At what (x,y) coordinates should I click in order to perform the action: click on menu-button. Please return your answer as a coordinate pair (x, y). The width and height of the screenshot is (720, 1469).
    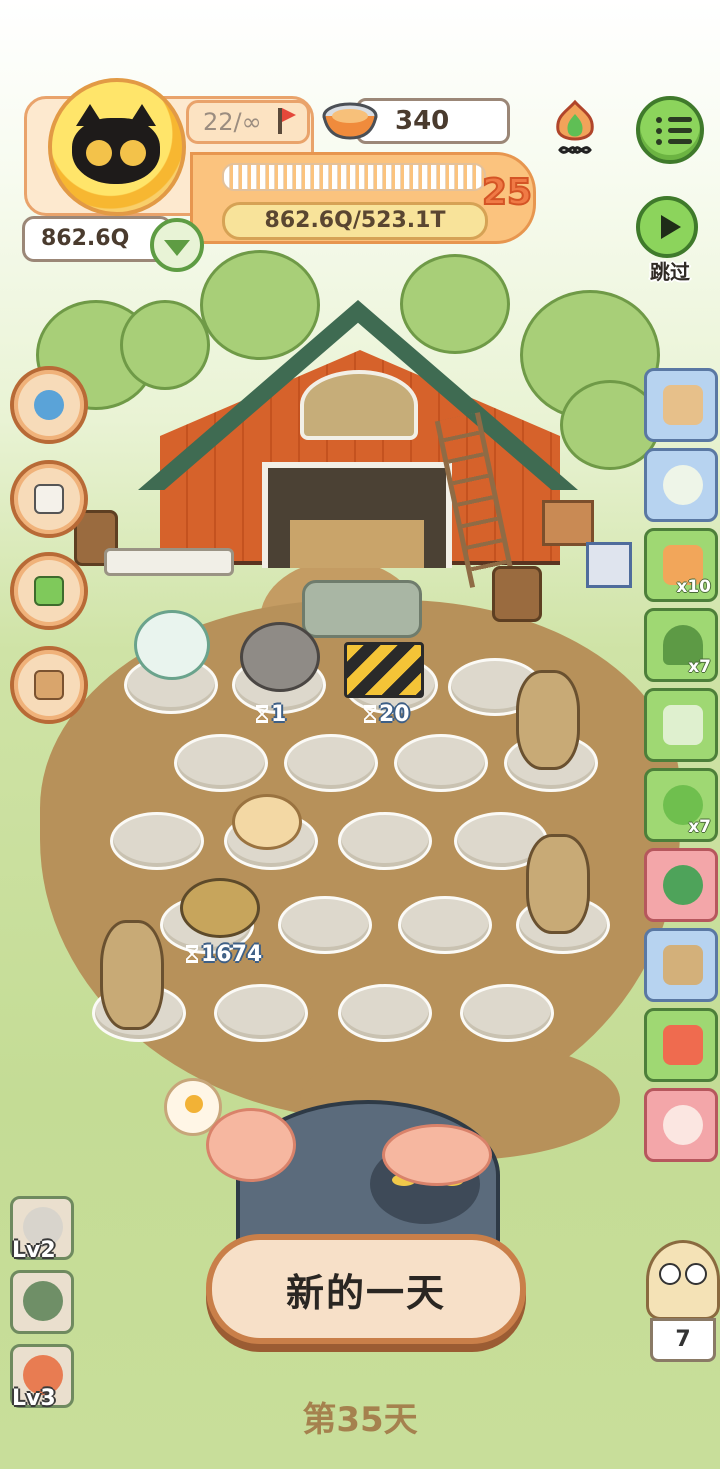
    Looking at the image, I should click on (670, 130).